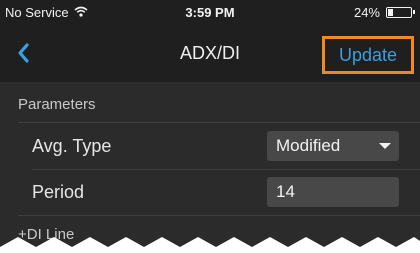 The height and width of the screenshot is (253, 420). What do you see at coordinates (368, 55) in the screenshot?
I see `update-button: Update` at bounding box center [368, 55].